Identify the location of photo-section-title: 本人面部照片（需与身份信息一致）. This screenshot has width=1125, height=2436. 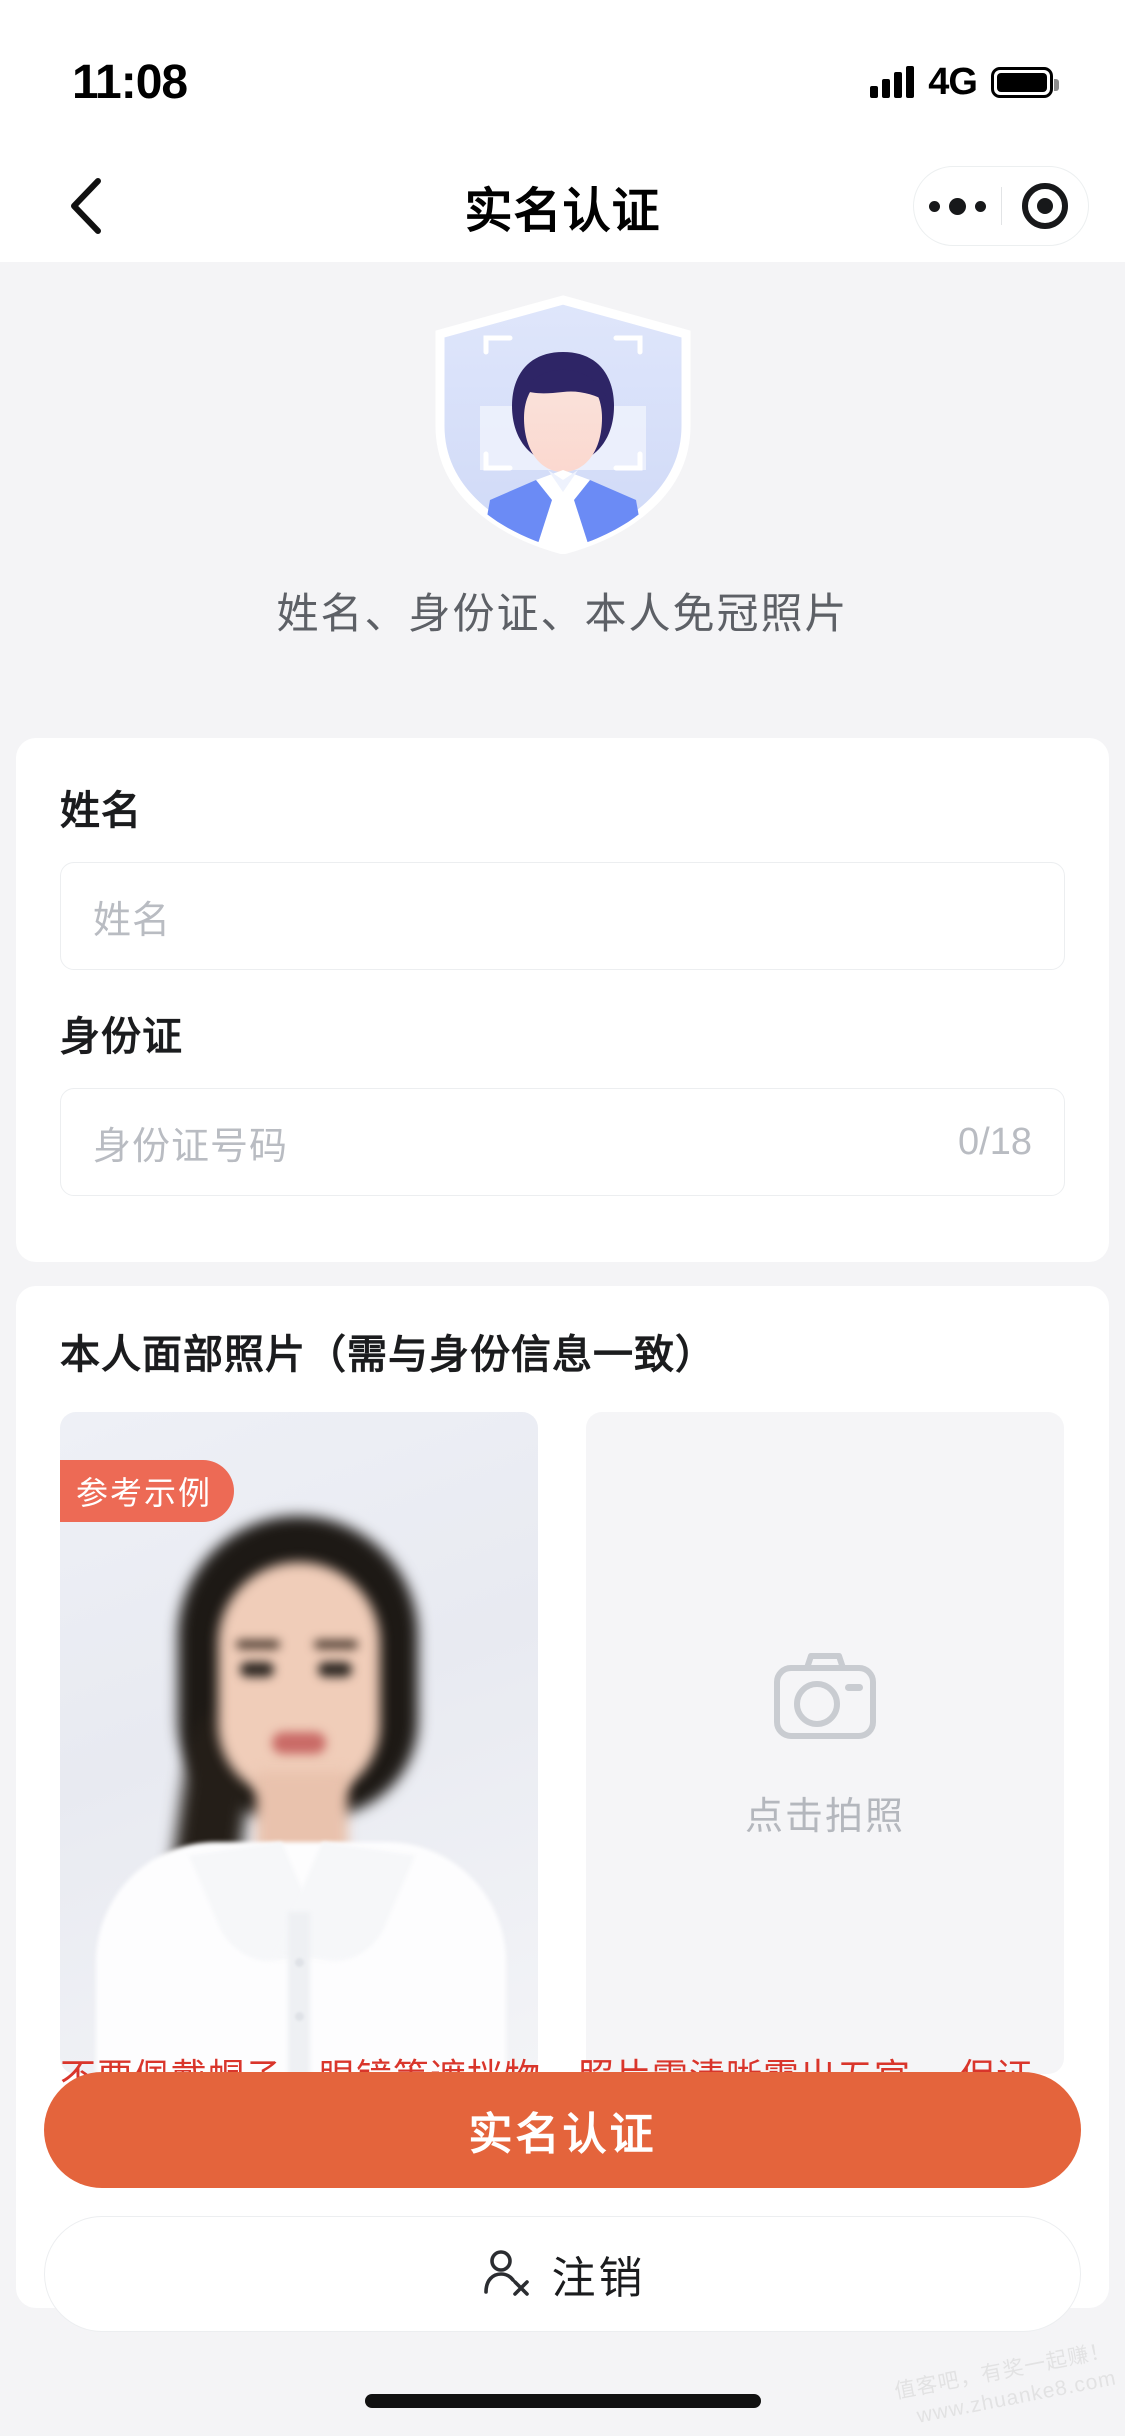
(388, 1355).